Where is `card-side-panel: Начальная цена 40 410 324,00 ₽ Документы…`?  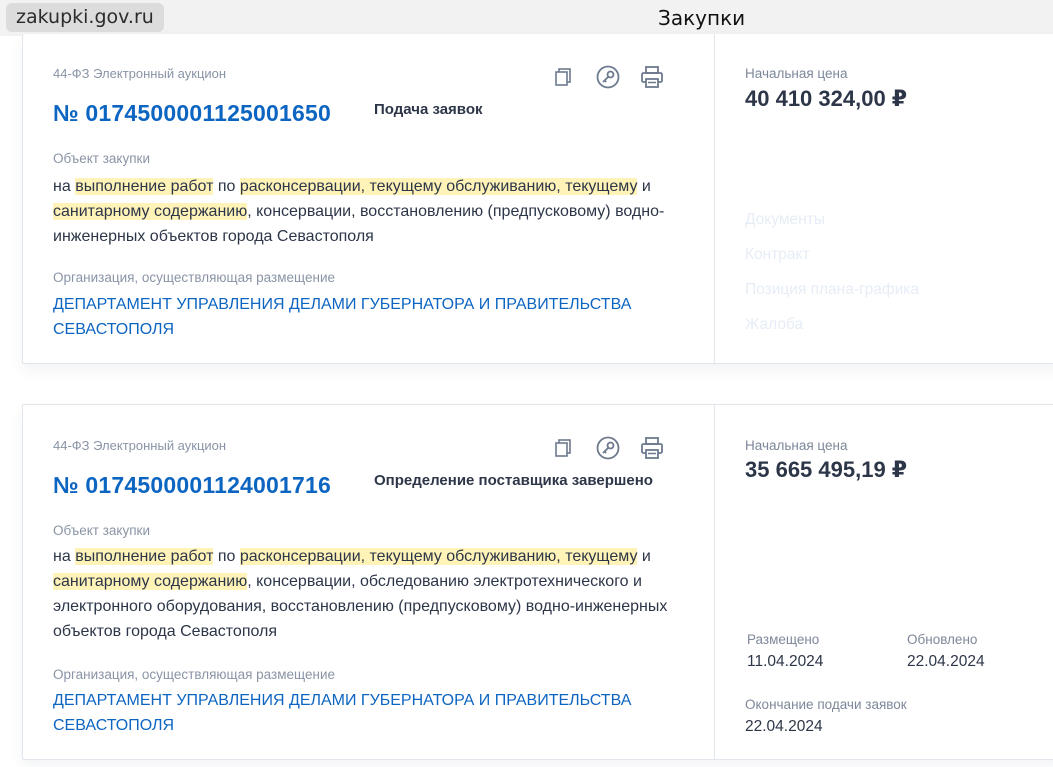 card-side-panel: Начальная цена 40 410 324,00 ₽ Документы… is located at coordinates (883, 198).